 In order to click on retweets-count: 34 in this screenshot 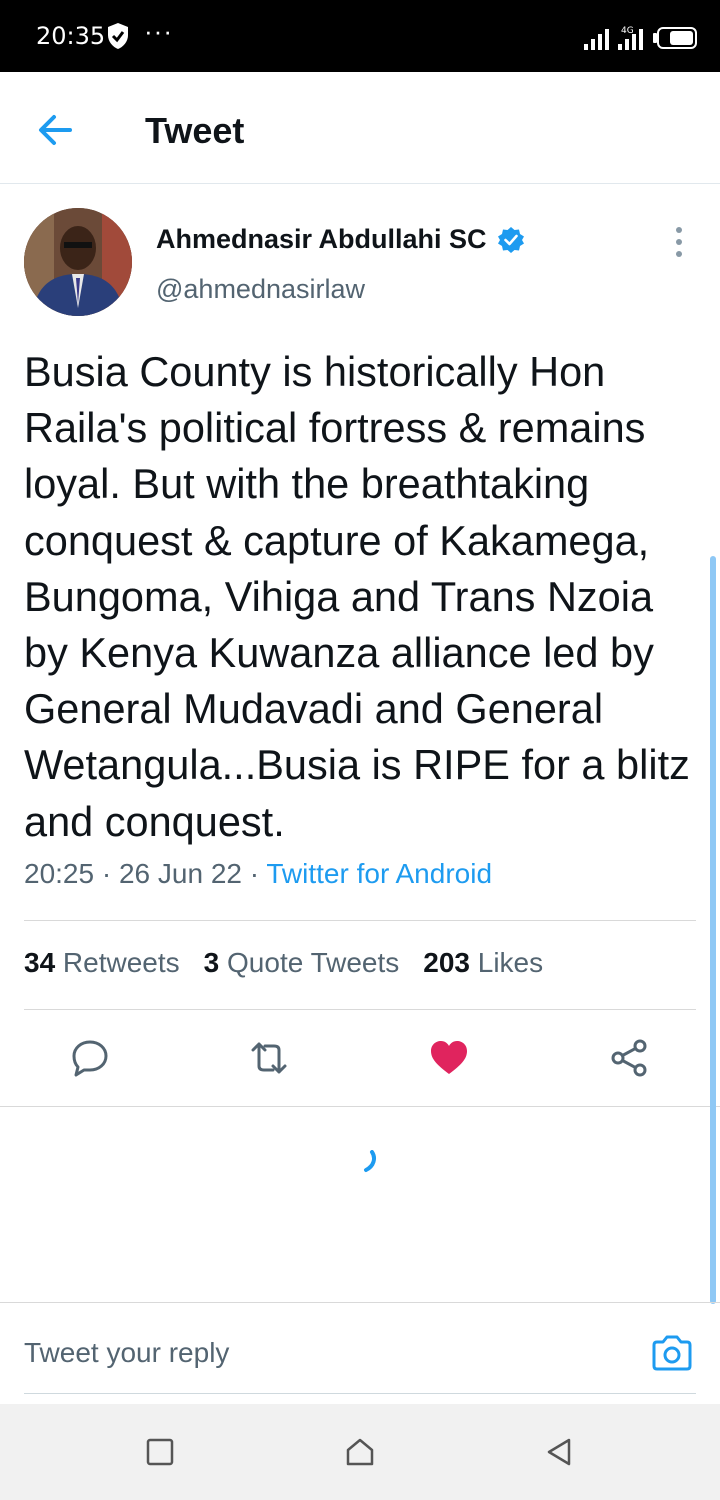, I will do `click(40, 962)`.